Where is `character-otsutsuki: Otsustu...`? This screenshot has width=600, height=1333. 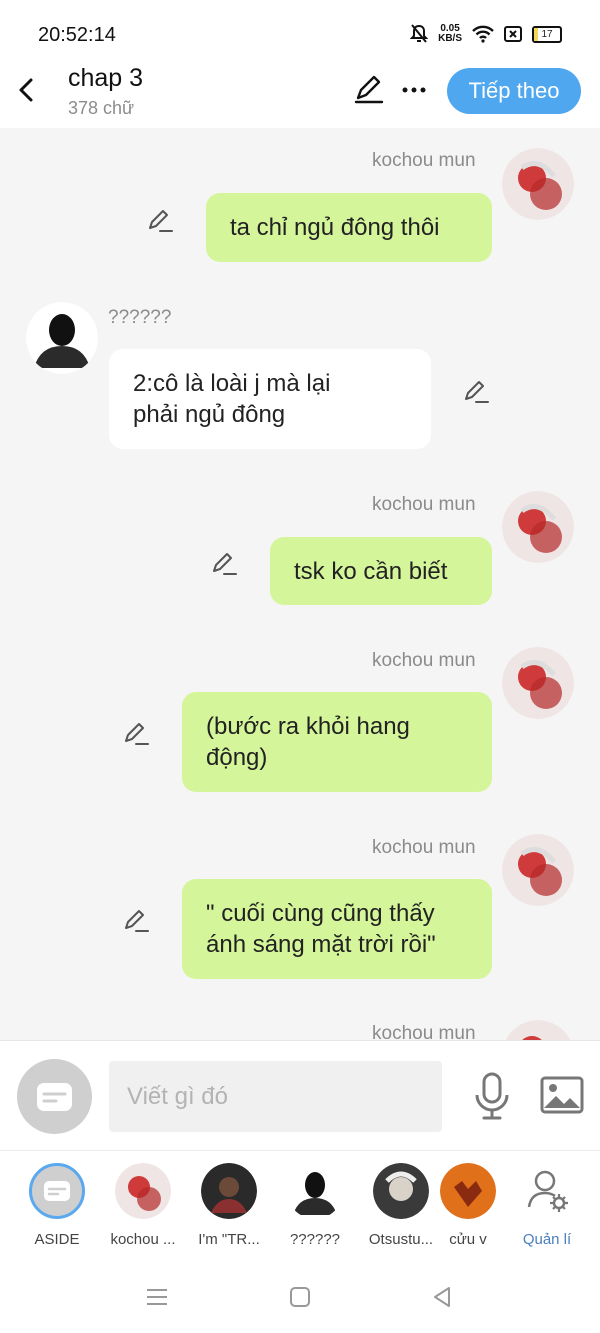
character-otsutsuki: Otsustu... is located at coordinates (401, 1205).